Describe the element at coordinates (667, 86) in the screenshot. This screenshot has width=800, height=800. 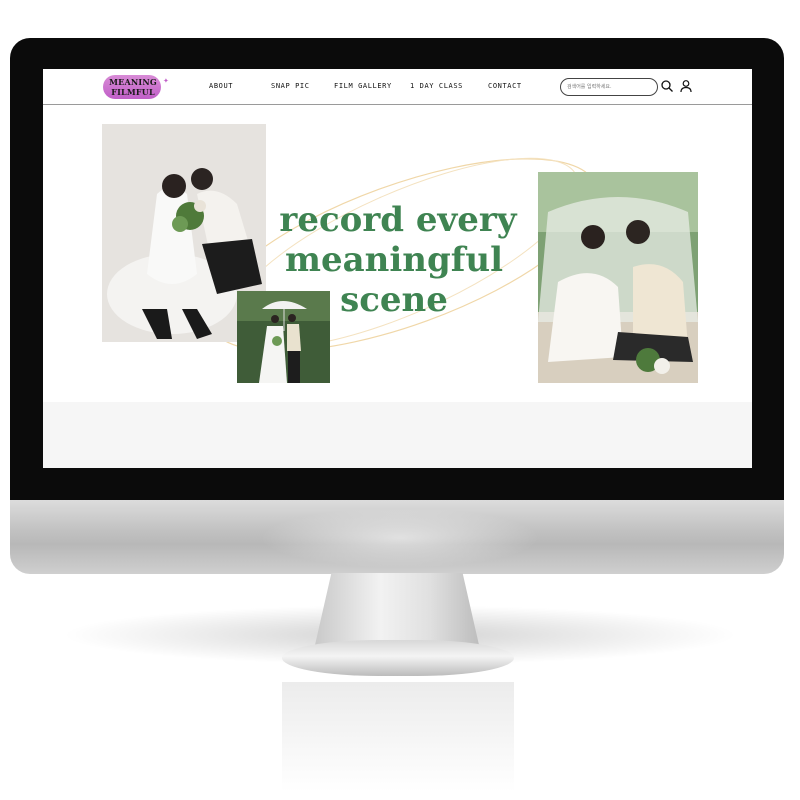
I see `search-icon` at that location.